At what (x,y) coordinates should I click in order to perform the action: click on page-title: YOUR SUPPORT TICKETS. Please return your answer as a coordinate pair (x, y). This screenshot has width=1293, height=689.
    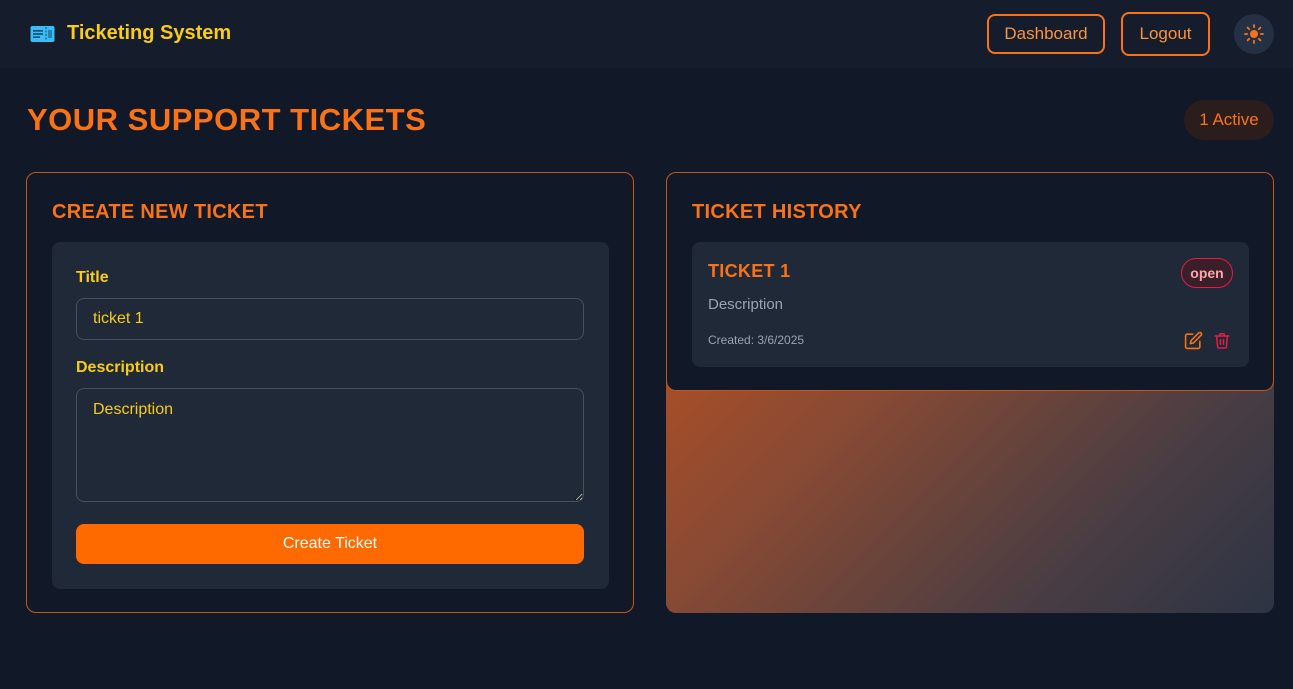
    Looking at the image, I should click on (227, 119).